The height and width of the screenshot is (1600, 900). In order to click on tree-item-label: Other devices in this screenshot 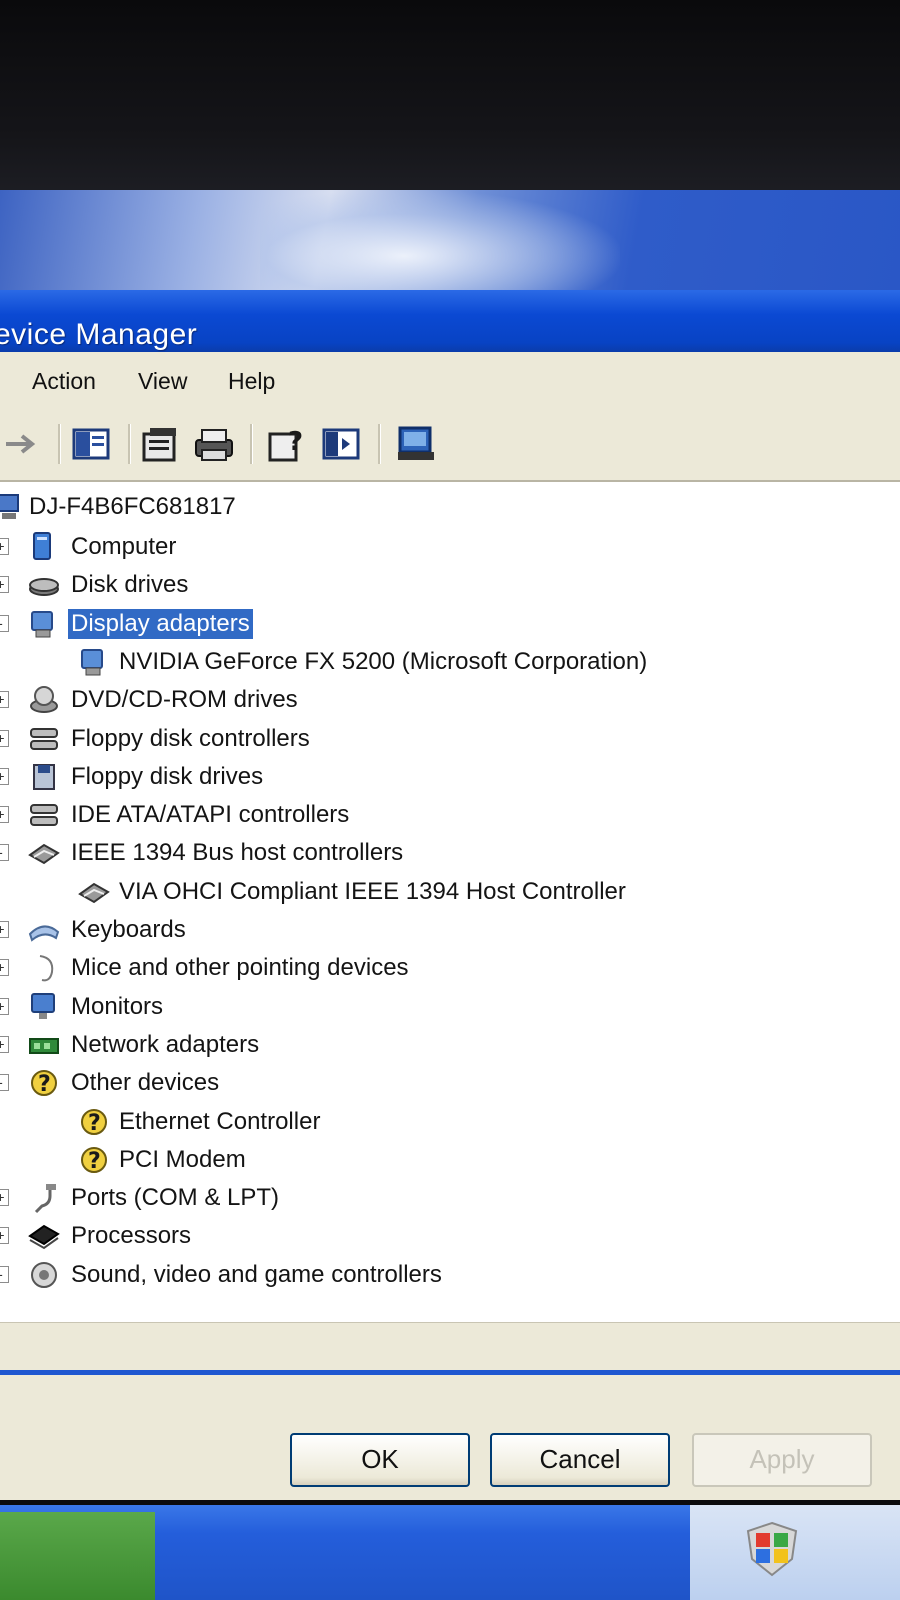, I will do `click(145, 1082)`.